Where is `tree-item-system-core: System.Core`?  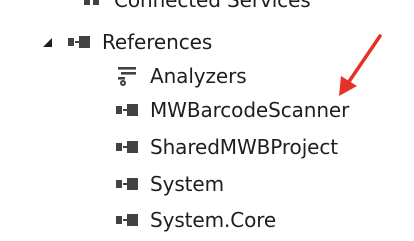 tree-item-system-core: System.Core is located at coordinates (196, 220).